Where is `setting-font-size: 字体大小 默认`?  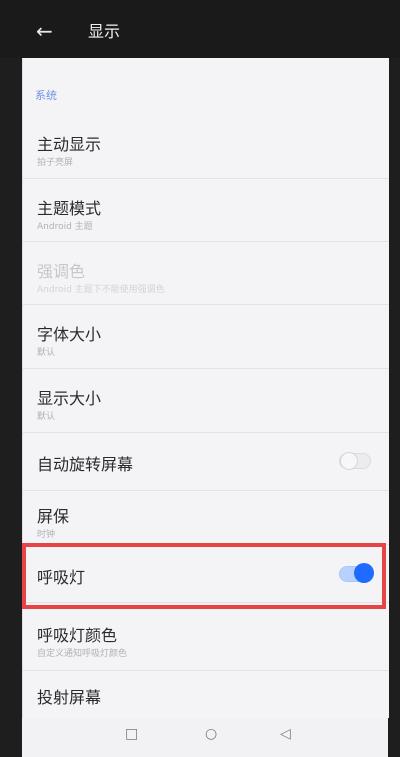 setting-font-size: 字体大小 默认 is located at coordinates (206, 336).